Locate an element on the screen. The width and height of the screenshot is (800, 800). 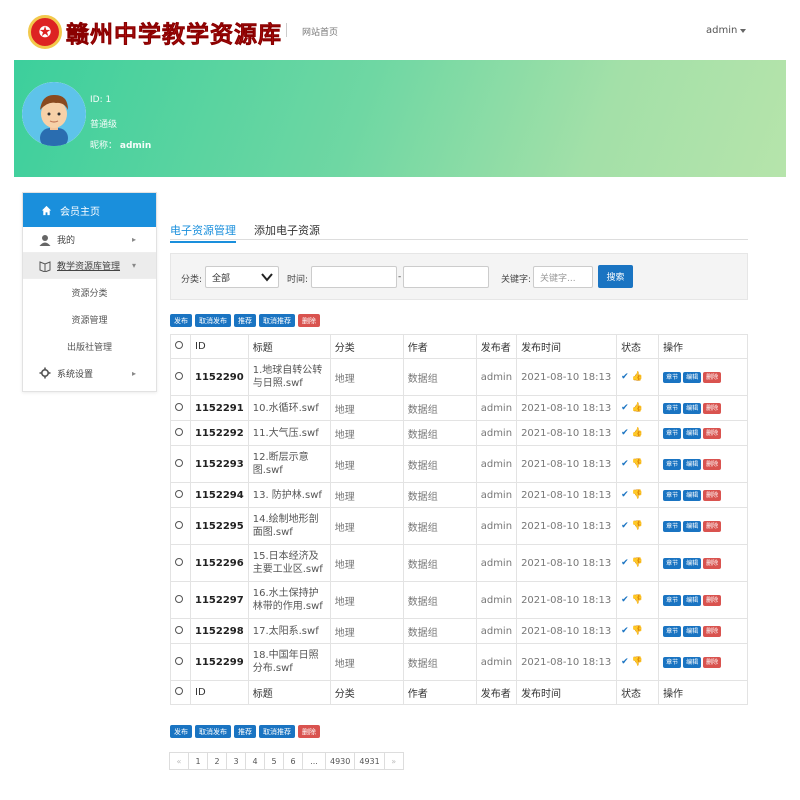
sidebar-subitem-categories: 资源分类 is located at coordinates (89, 292).